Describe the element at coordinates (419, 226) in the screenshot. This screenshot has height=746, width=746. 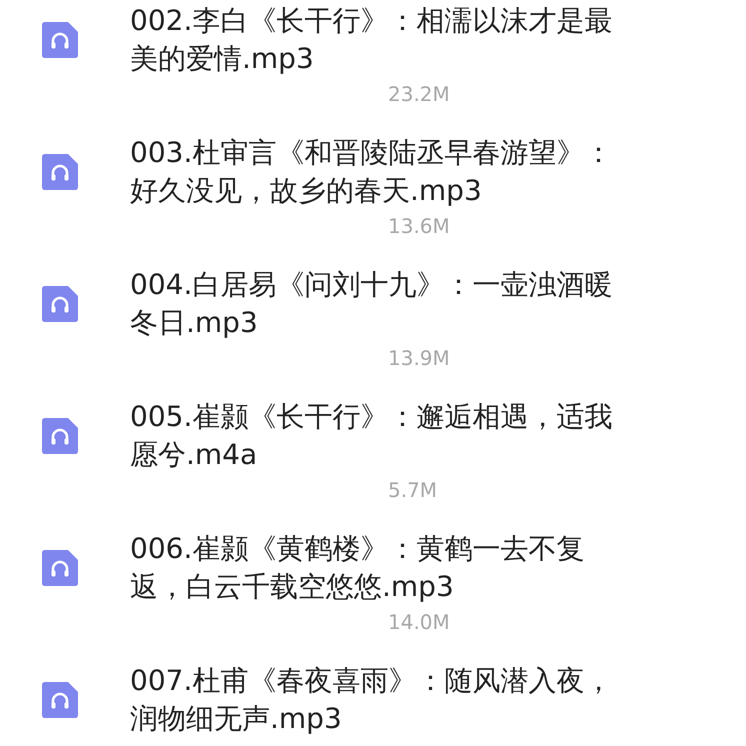
I see `file-size: 13.6M` at that location.